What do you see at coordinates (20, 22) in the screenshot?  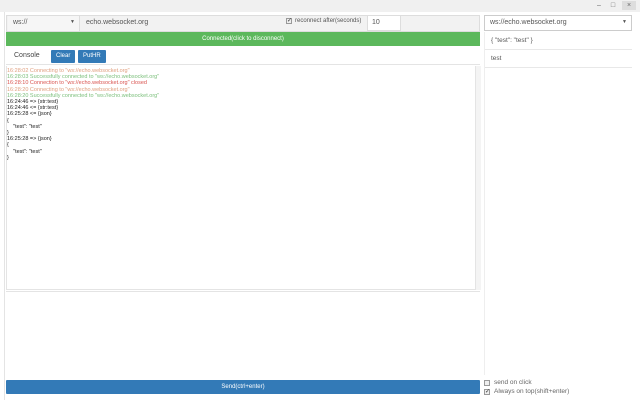 I see `protocol-value: ws://` at bounding box center [20, 22].